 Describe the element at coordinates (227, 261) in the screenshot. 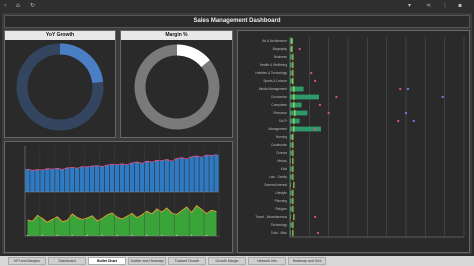

I see `sheet-tab: Growth Margin` at that location.